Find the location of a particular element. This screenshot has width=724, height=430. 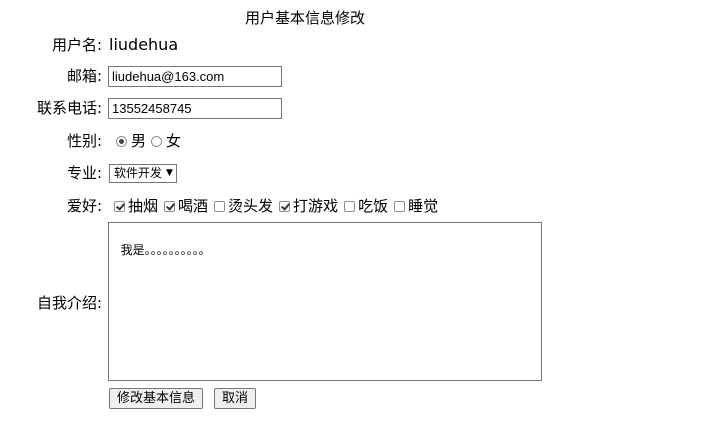

gender-female-label: 女 is located at coordinates (174, 141).